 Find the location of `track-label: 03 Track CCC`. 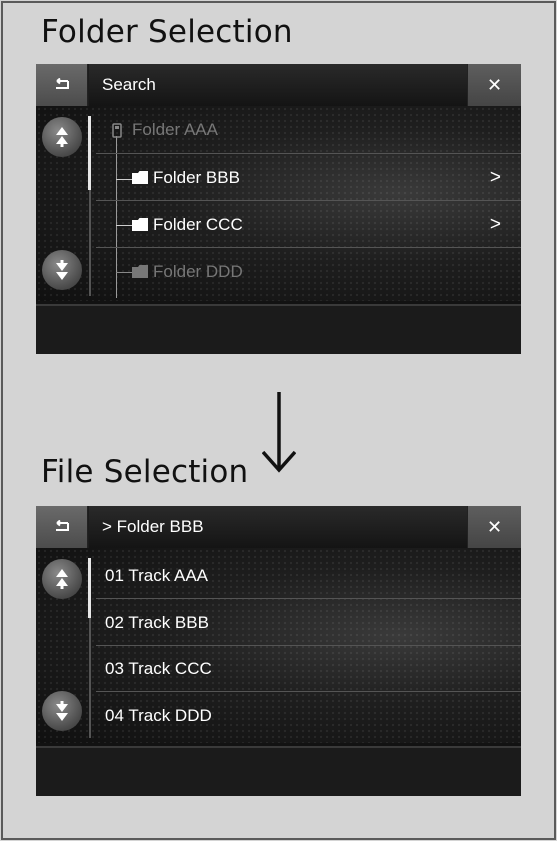

track-label: 03 Track CCC is located at coordinates (158, 668).